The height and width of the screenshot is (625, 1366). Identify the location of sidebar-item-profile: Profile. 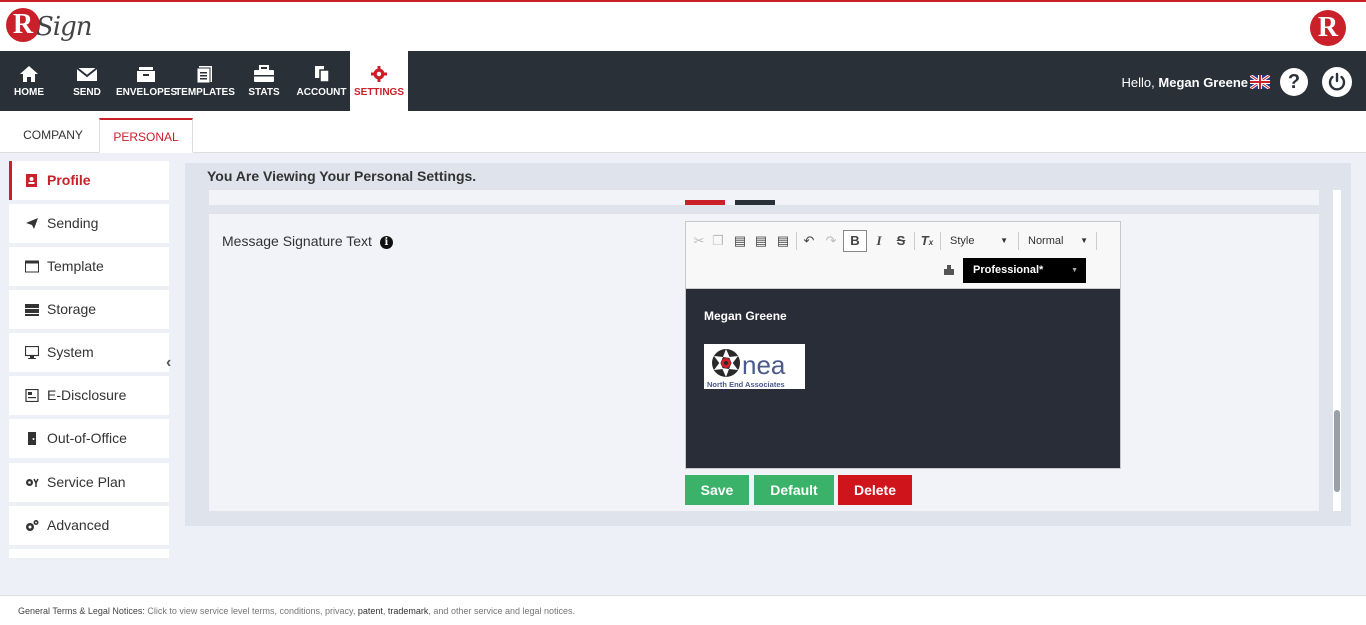
(89, 180).